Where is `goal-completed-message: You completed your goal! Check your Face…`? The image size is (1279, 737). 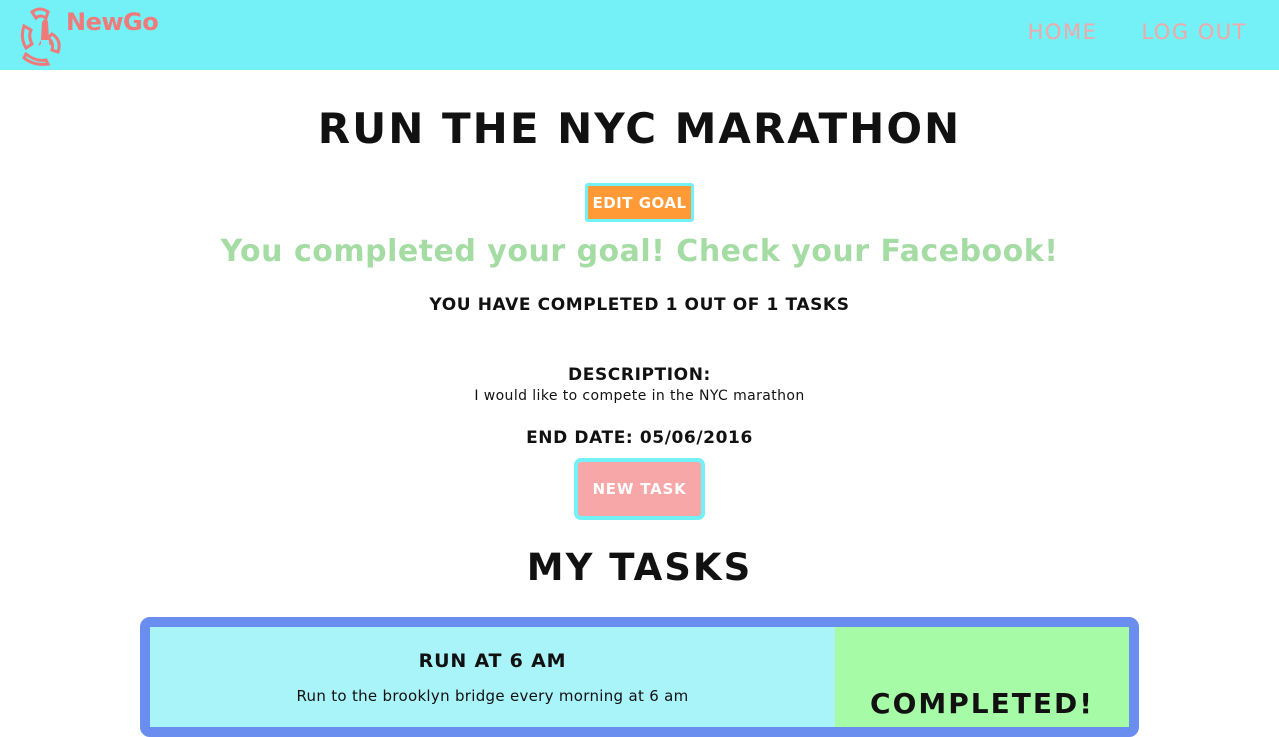
goal-completed-message: You completed your goal! Check your Face… is located at coordinates (639, 251).